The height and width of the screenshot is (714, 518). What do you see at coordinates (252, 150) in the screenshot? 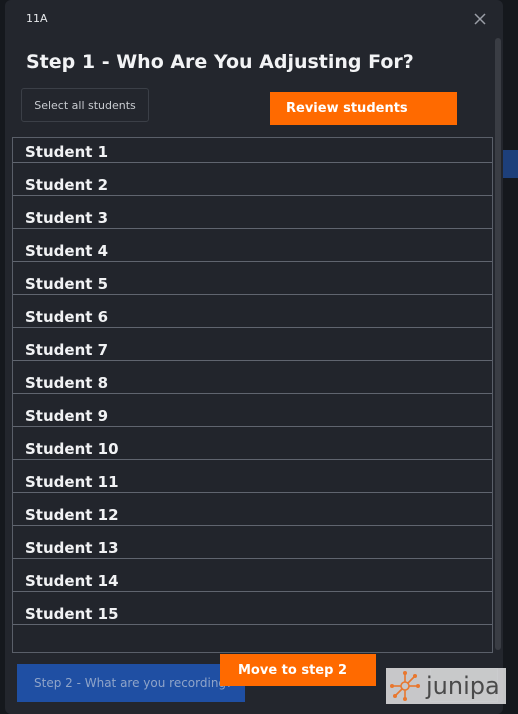
I see `student-row: Student 1` at bounding box center [252, 150].